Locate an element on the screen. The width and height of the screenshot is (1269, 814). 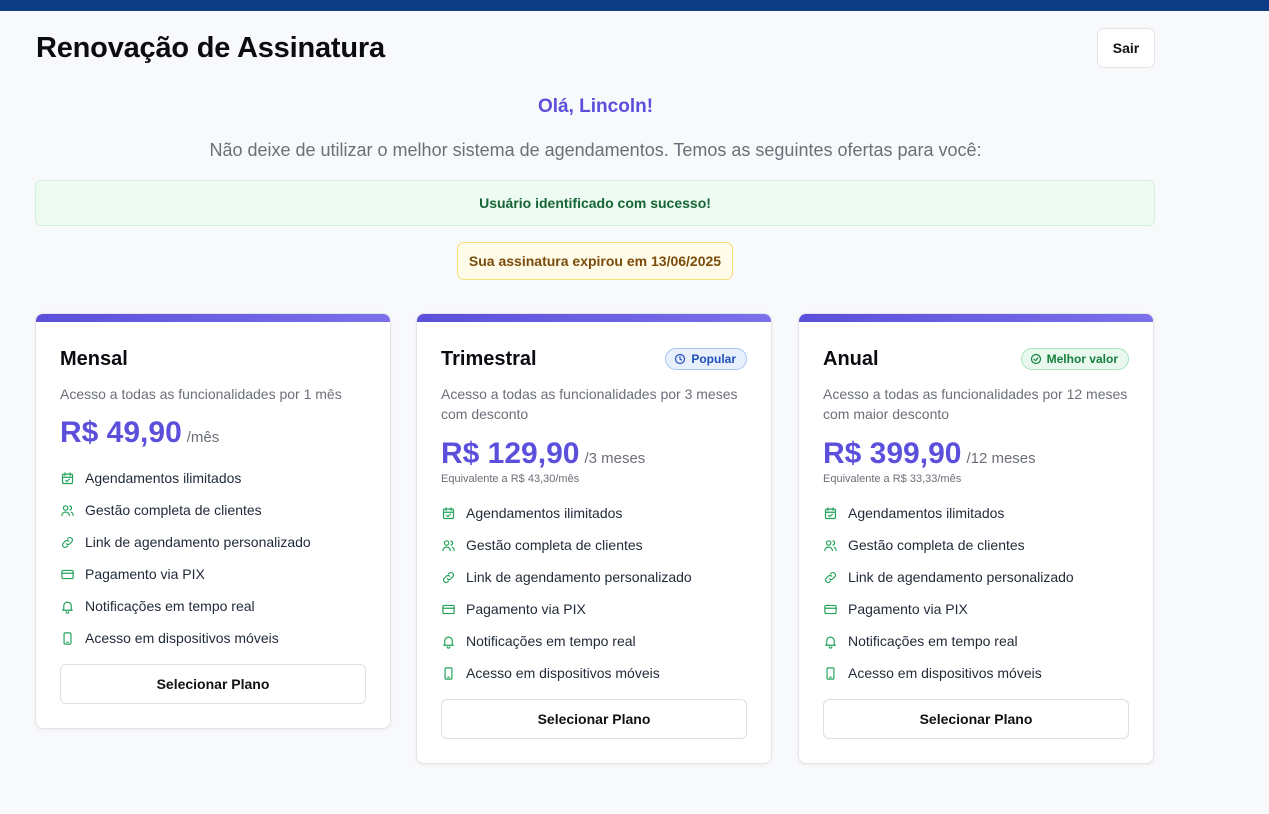
best-value-badge: Melhor valor is located at coordinates (1074, 359).